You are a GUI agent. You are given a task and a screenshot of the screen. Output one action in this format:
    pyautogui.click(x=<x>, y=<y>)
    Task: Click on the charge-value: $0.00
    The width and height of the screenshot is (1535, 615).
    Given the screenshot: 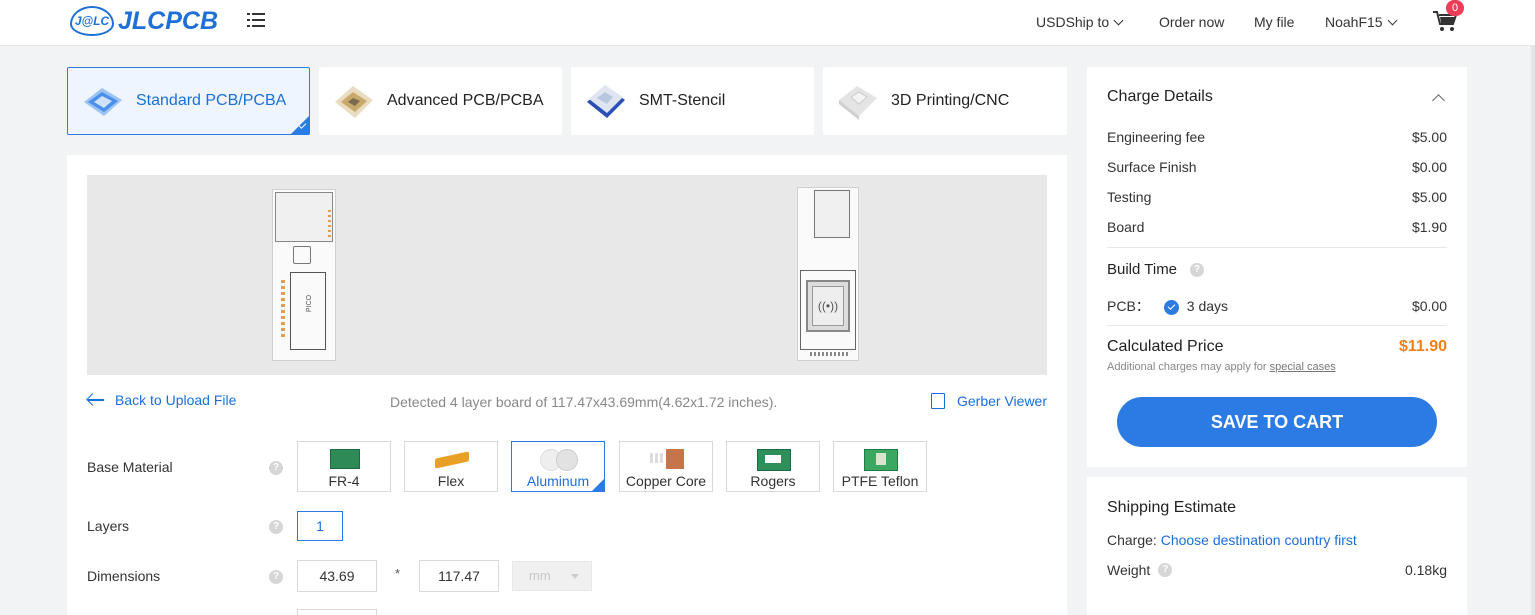 What is the action you would take?
    pyautogui.click(x=1429, y=167)
    